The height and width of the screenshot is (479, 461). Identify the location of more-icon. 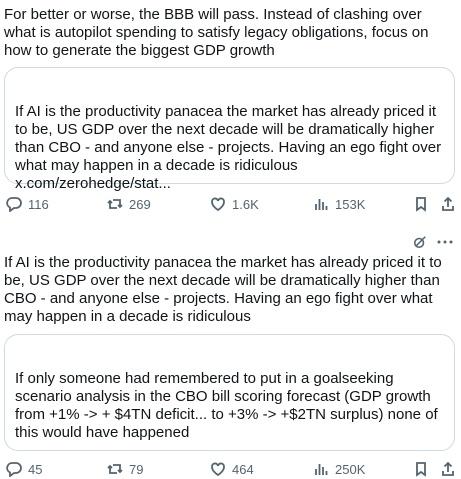
(445, 242).